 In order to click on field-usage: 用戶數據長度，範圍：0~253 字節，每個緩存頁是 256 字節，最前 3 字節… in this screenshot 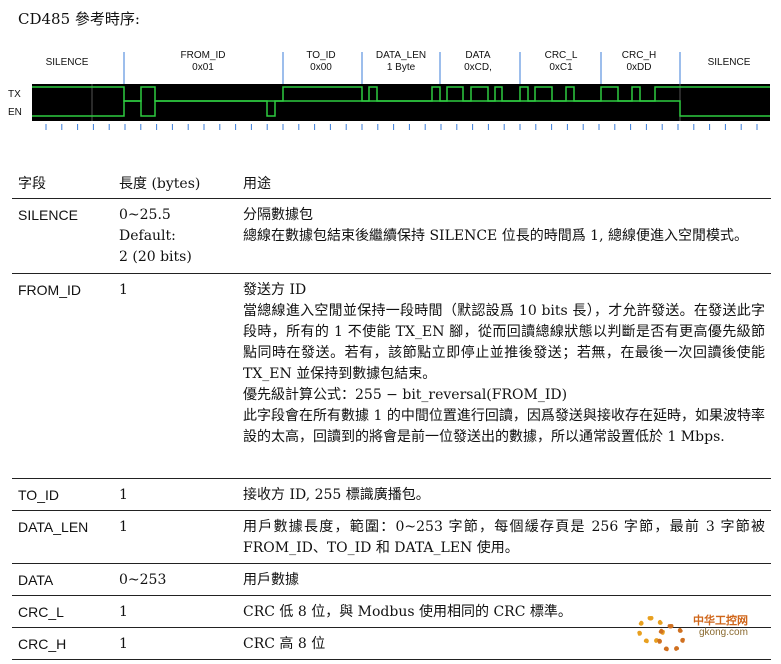, I will do `click(504, 537)`.